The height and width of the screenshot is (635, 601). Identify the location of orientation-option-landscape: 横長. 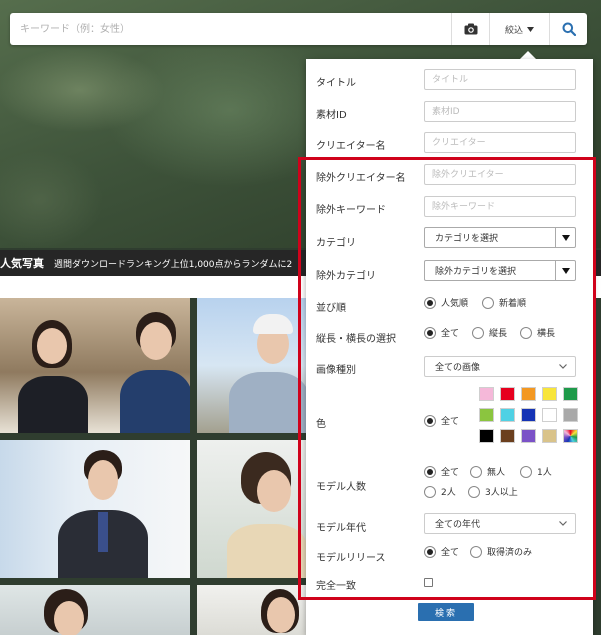
(537, 332).